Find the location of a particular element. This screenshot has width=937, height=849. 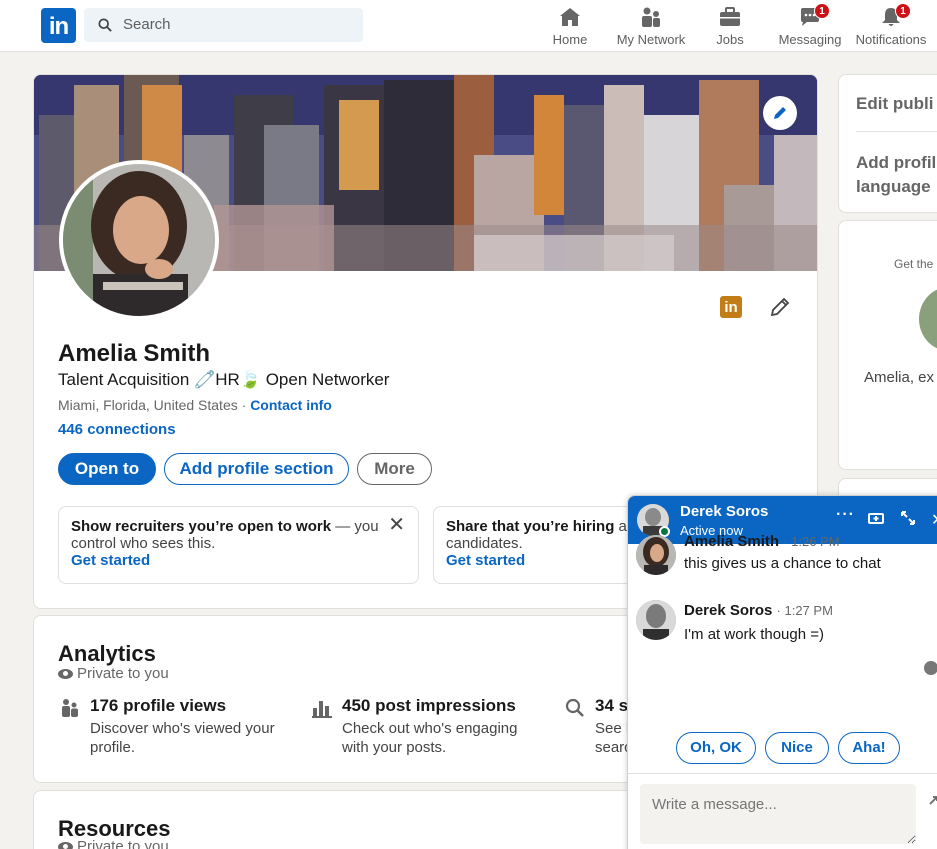

ad-text: Amelia, ex is located at coordinates (899, 377).